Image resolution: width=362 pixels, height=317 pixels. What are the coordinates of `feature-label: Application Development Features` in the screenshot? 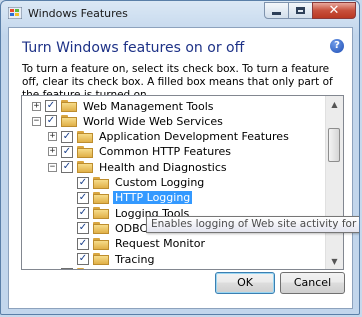 It's located at (194, 136).